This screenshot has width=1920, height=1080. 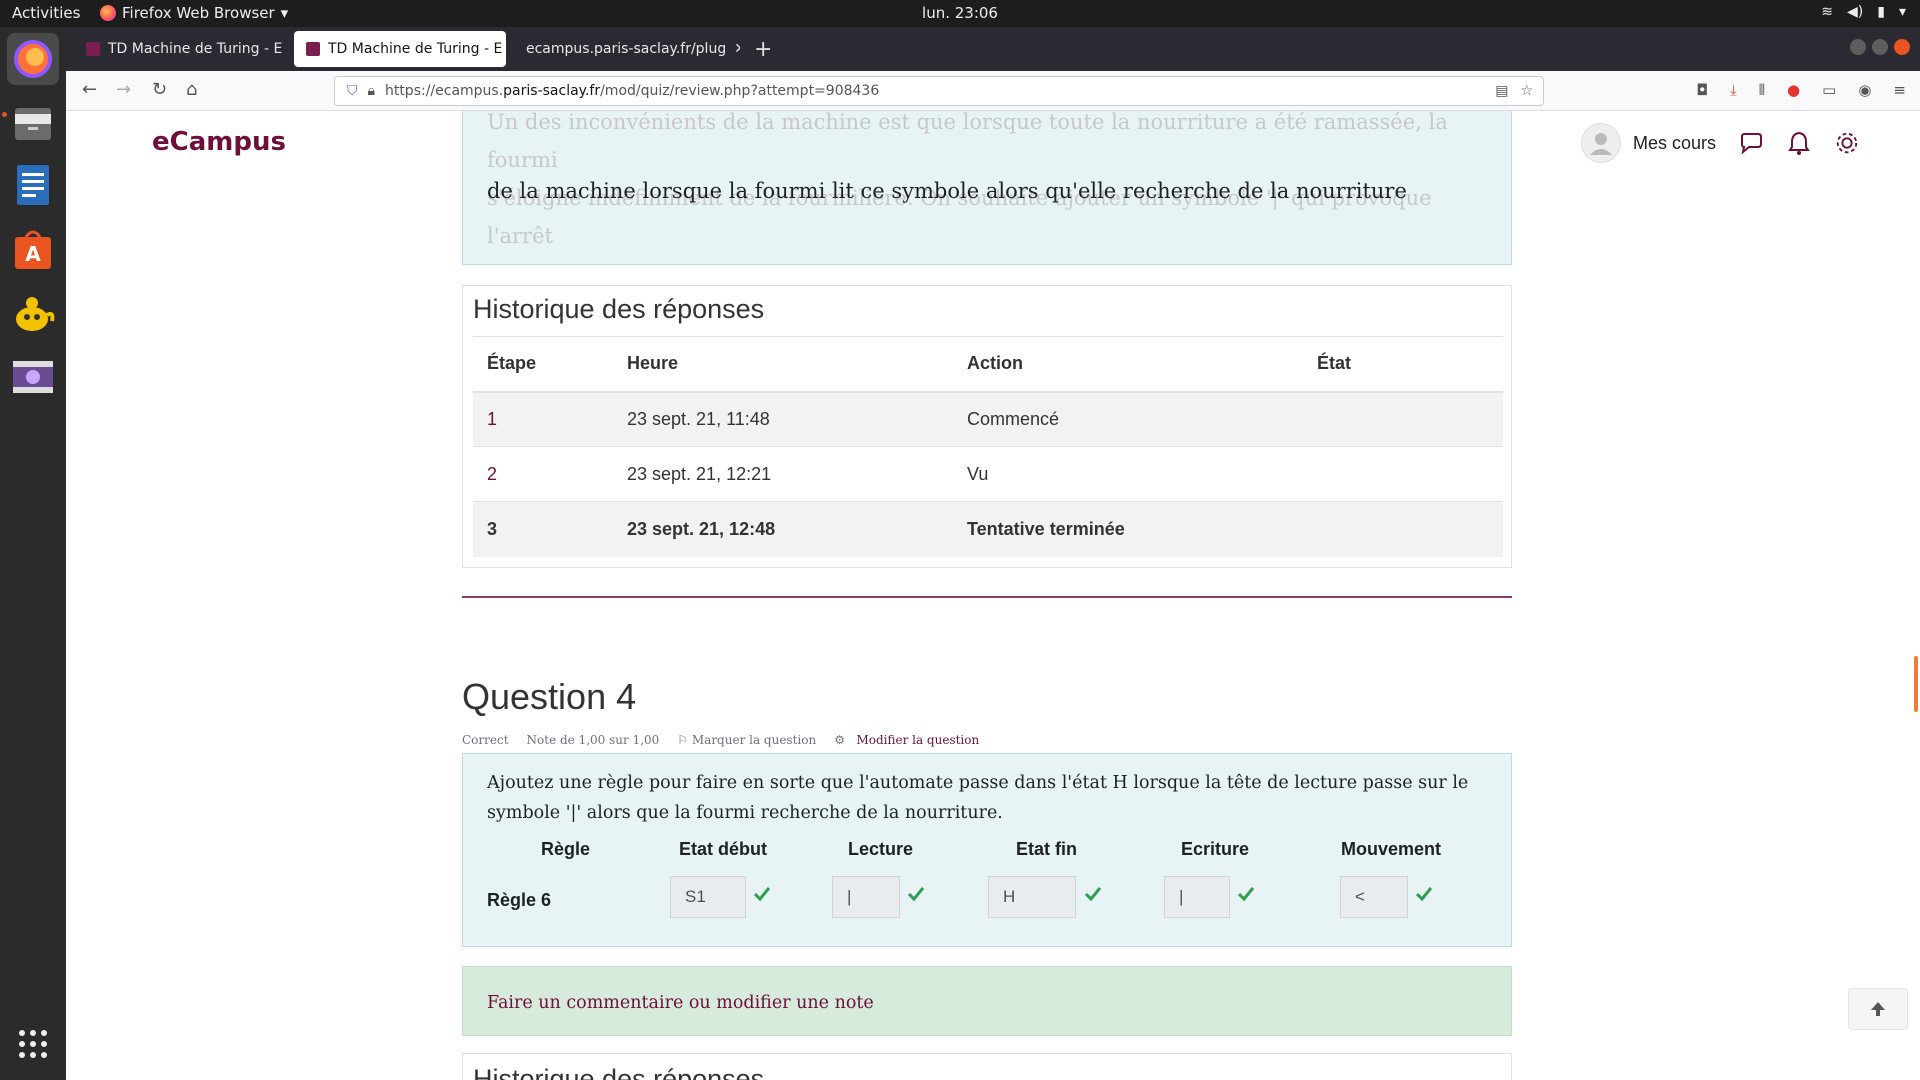 What do you see at coordinates (33, 553) in the screenshot?
I see `dock: A` at bounding box center [33, 553].